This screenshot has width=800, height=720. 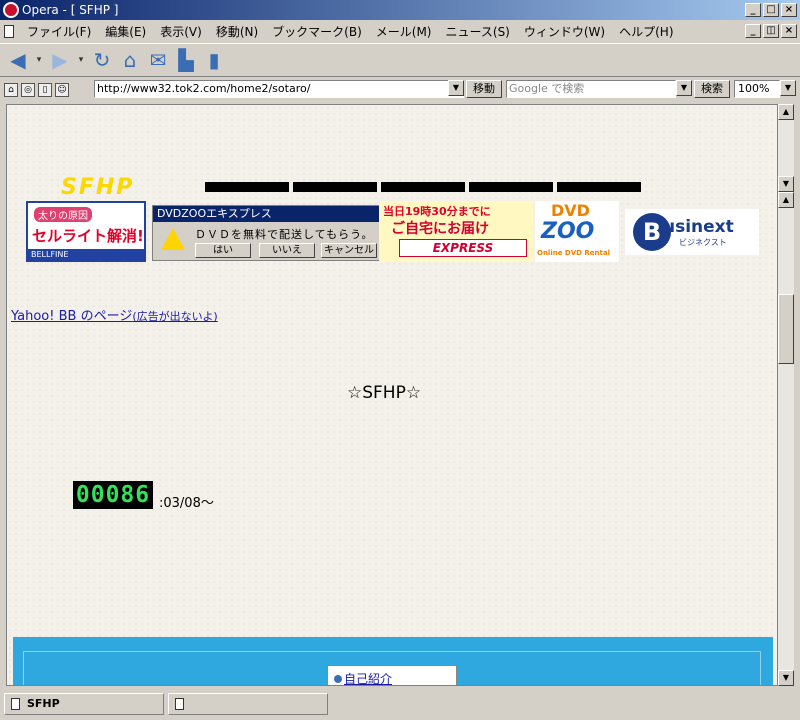 What do you see at coordinates (158, 60) in the screenshot?
I see `hotlist-icon: ✉` at bounding box center [158, 60].